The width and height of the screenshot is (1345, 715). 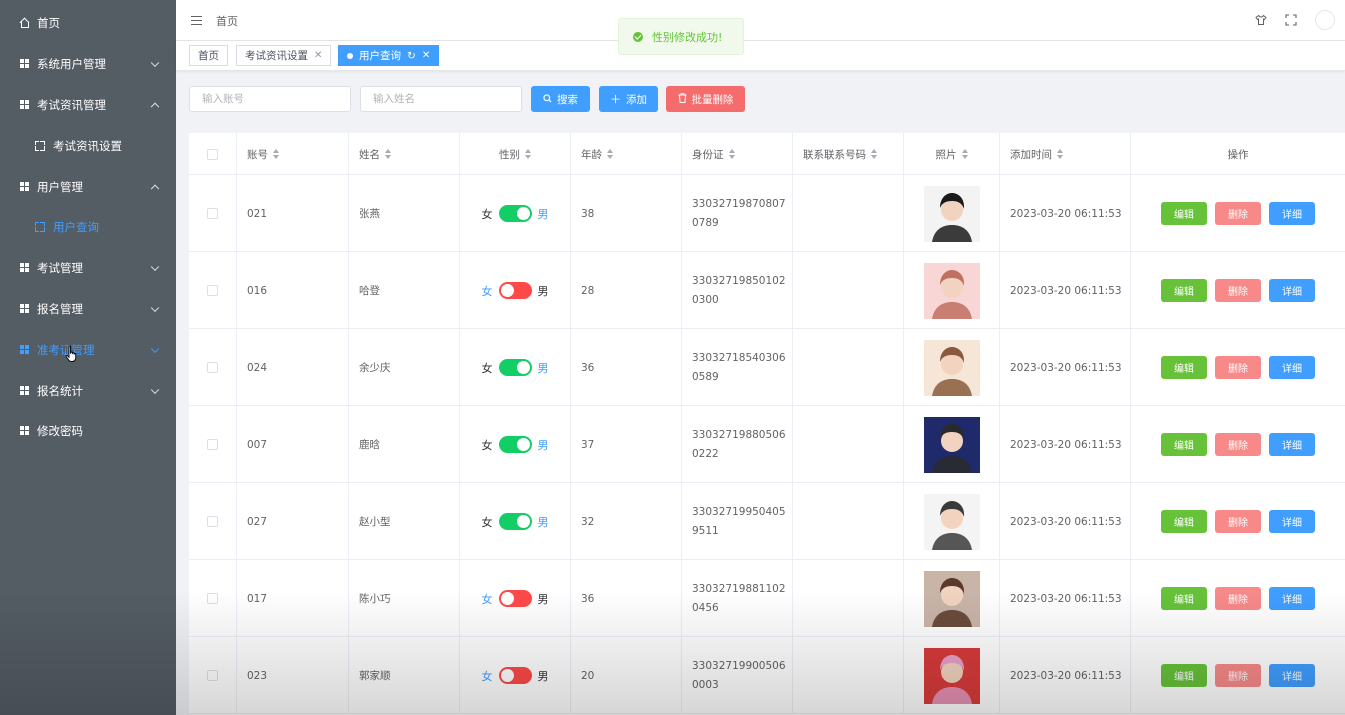 What do you see at coordinates (88, 104) in the screenshot?
I see `sidebar-item-exam-news: 考试资讯管理` at bounding box center [88, 104].